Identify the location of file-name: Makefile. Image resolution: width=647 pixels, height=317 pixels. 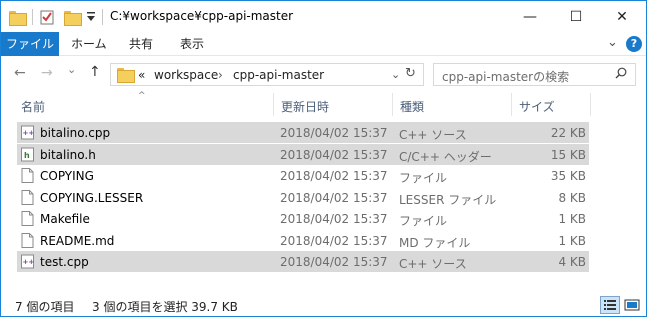
(65, 219).